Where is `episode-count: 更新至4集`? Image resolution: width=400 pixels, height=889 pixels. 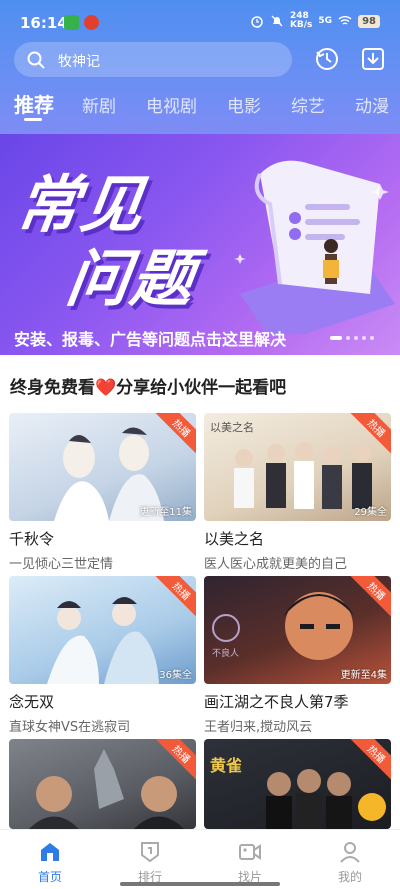 episode-count: 更新至4集 is located at coordinates (363, 675).